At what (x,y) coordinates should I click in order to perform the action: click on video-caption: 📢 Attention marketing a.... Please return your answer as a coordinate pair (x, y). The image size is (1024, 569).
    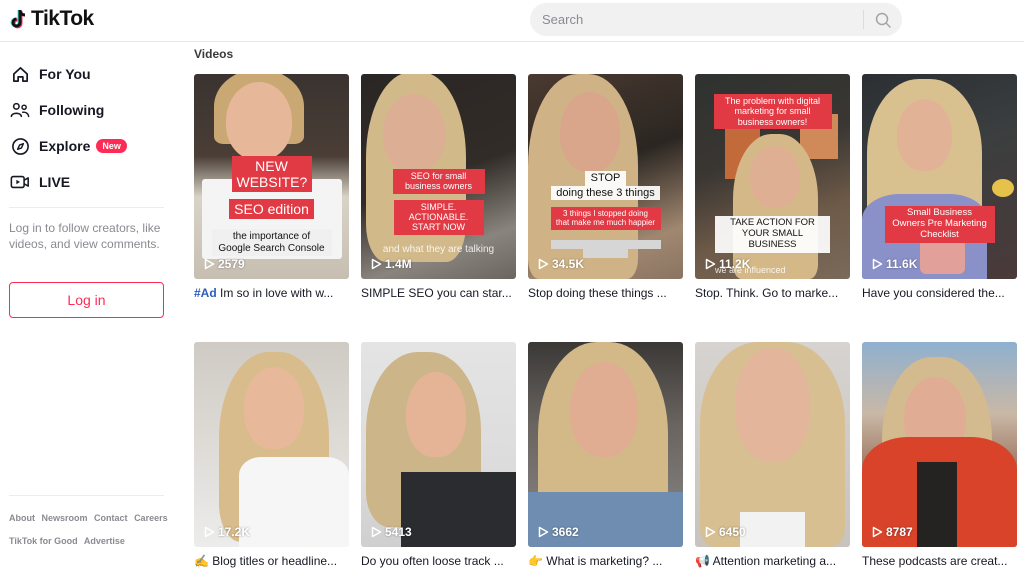
    Looking at the image, I should click on (772, 561).